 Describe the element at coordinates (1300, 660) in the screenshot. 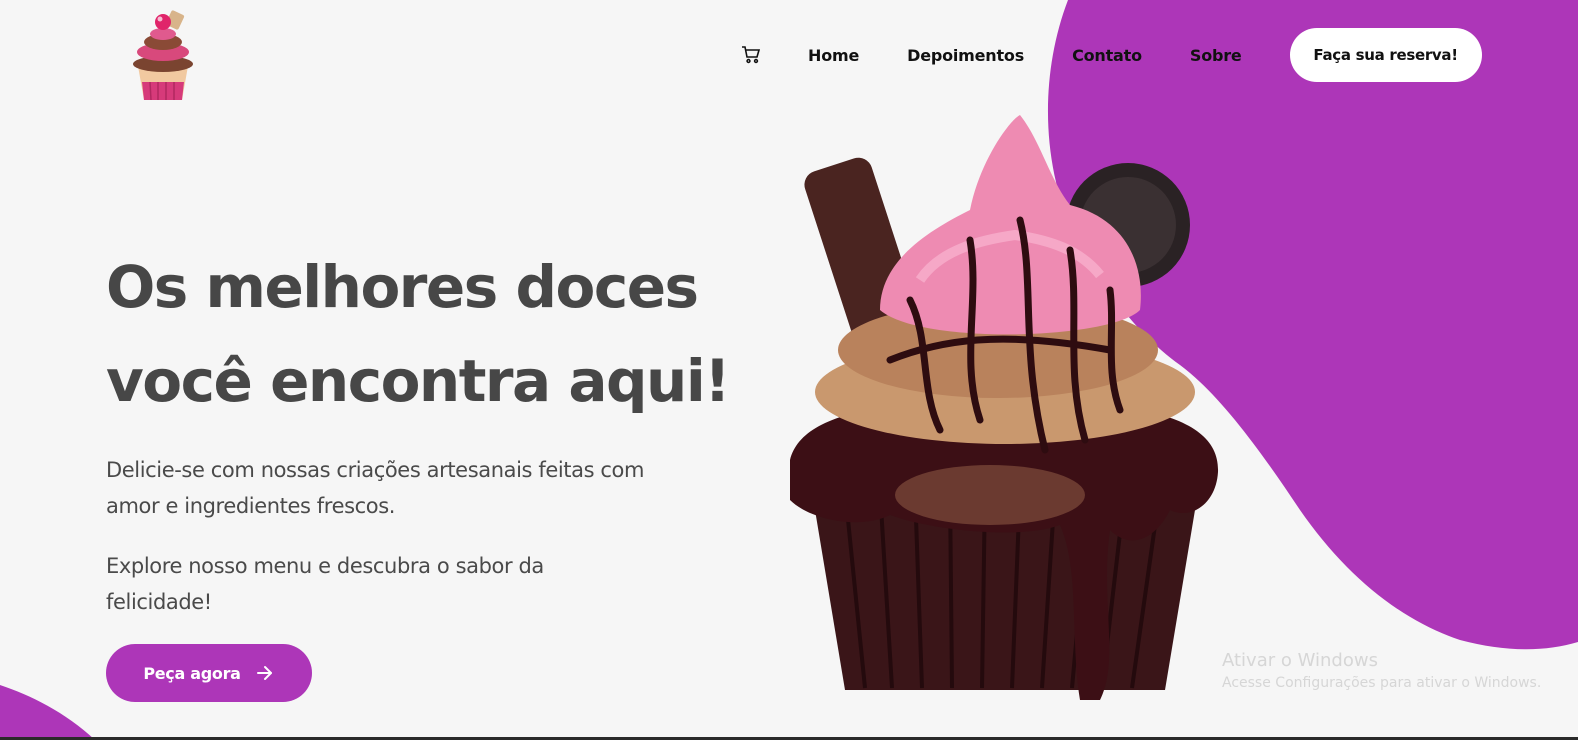

I see `watermark-title: Ativar o Windows` at that location.